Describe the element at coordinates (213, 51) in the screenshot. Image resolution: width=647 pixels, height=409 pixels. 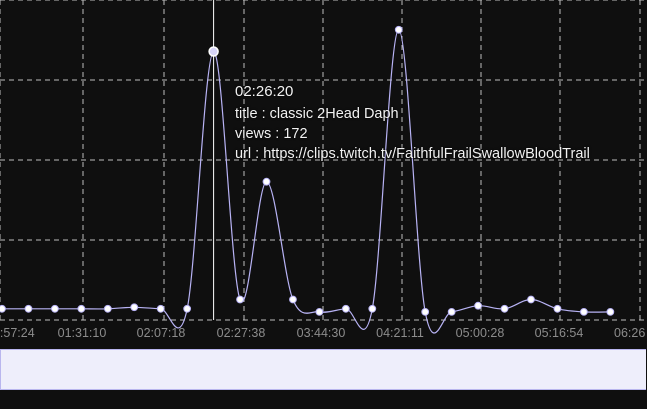
I see `data-point-highlighted` at that location.